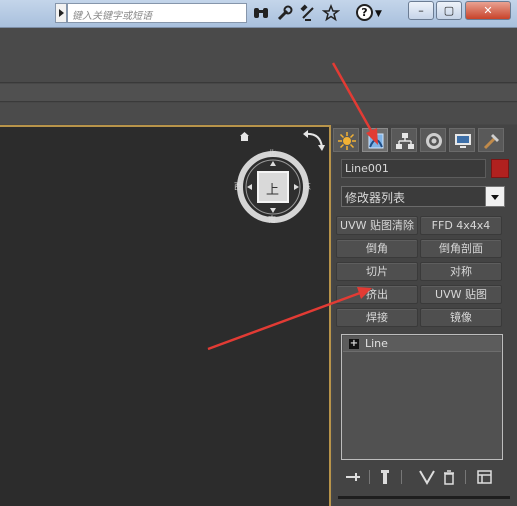 The height and width of the screenshot is (506, 517). I want to click on tab-motion, so click(433, 140).